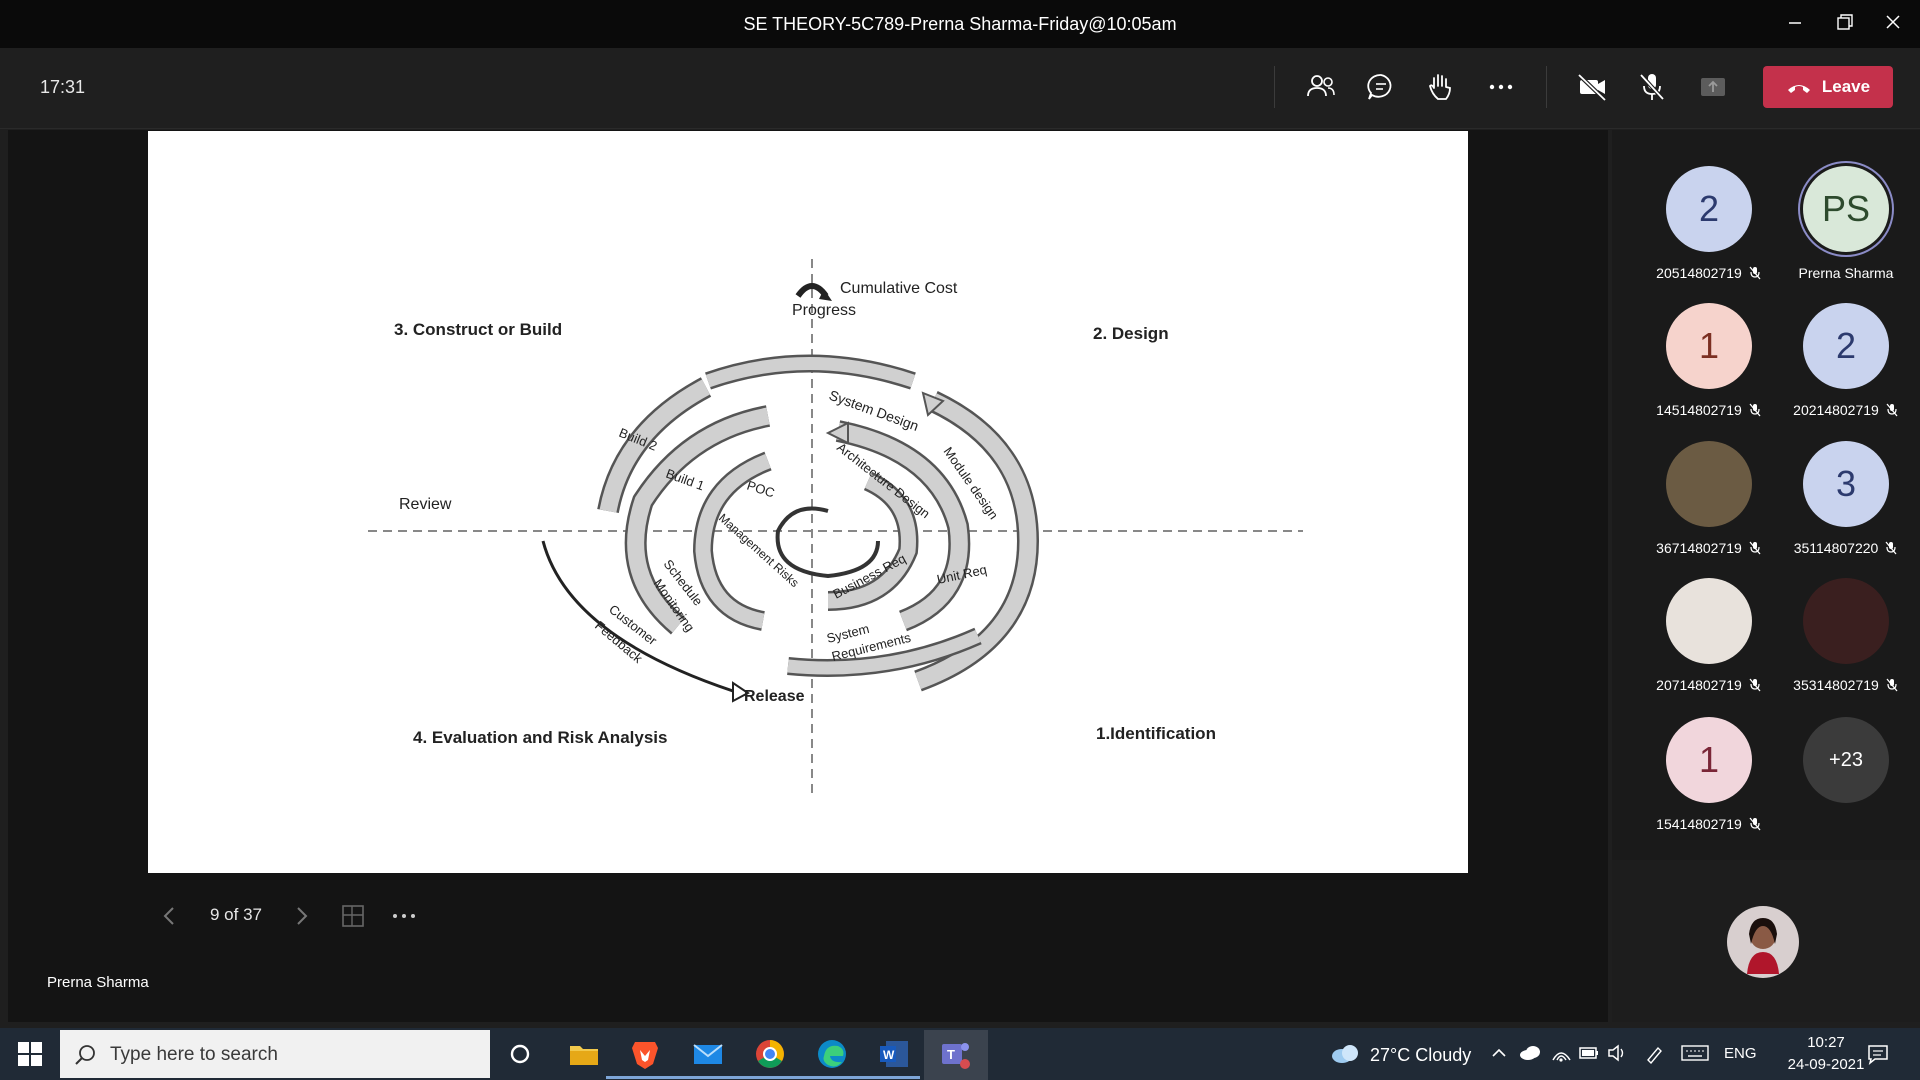 This screenshot has width=1920, height=1080. Describe the element at coordinates (1846, 86) in the screenshot. I see `leave-label: Leave` at that location.